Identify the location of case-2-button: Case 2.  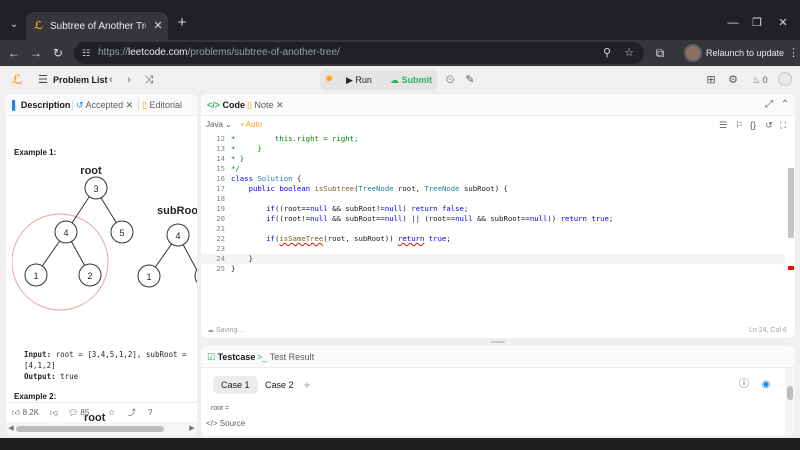
(279, 385).